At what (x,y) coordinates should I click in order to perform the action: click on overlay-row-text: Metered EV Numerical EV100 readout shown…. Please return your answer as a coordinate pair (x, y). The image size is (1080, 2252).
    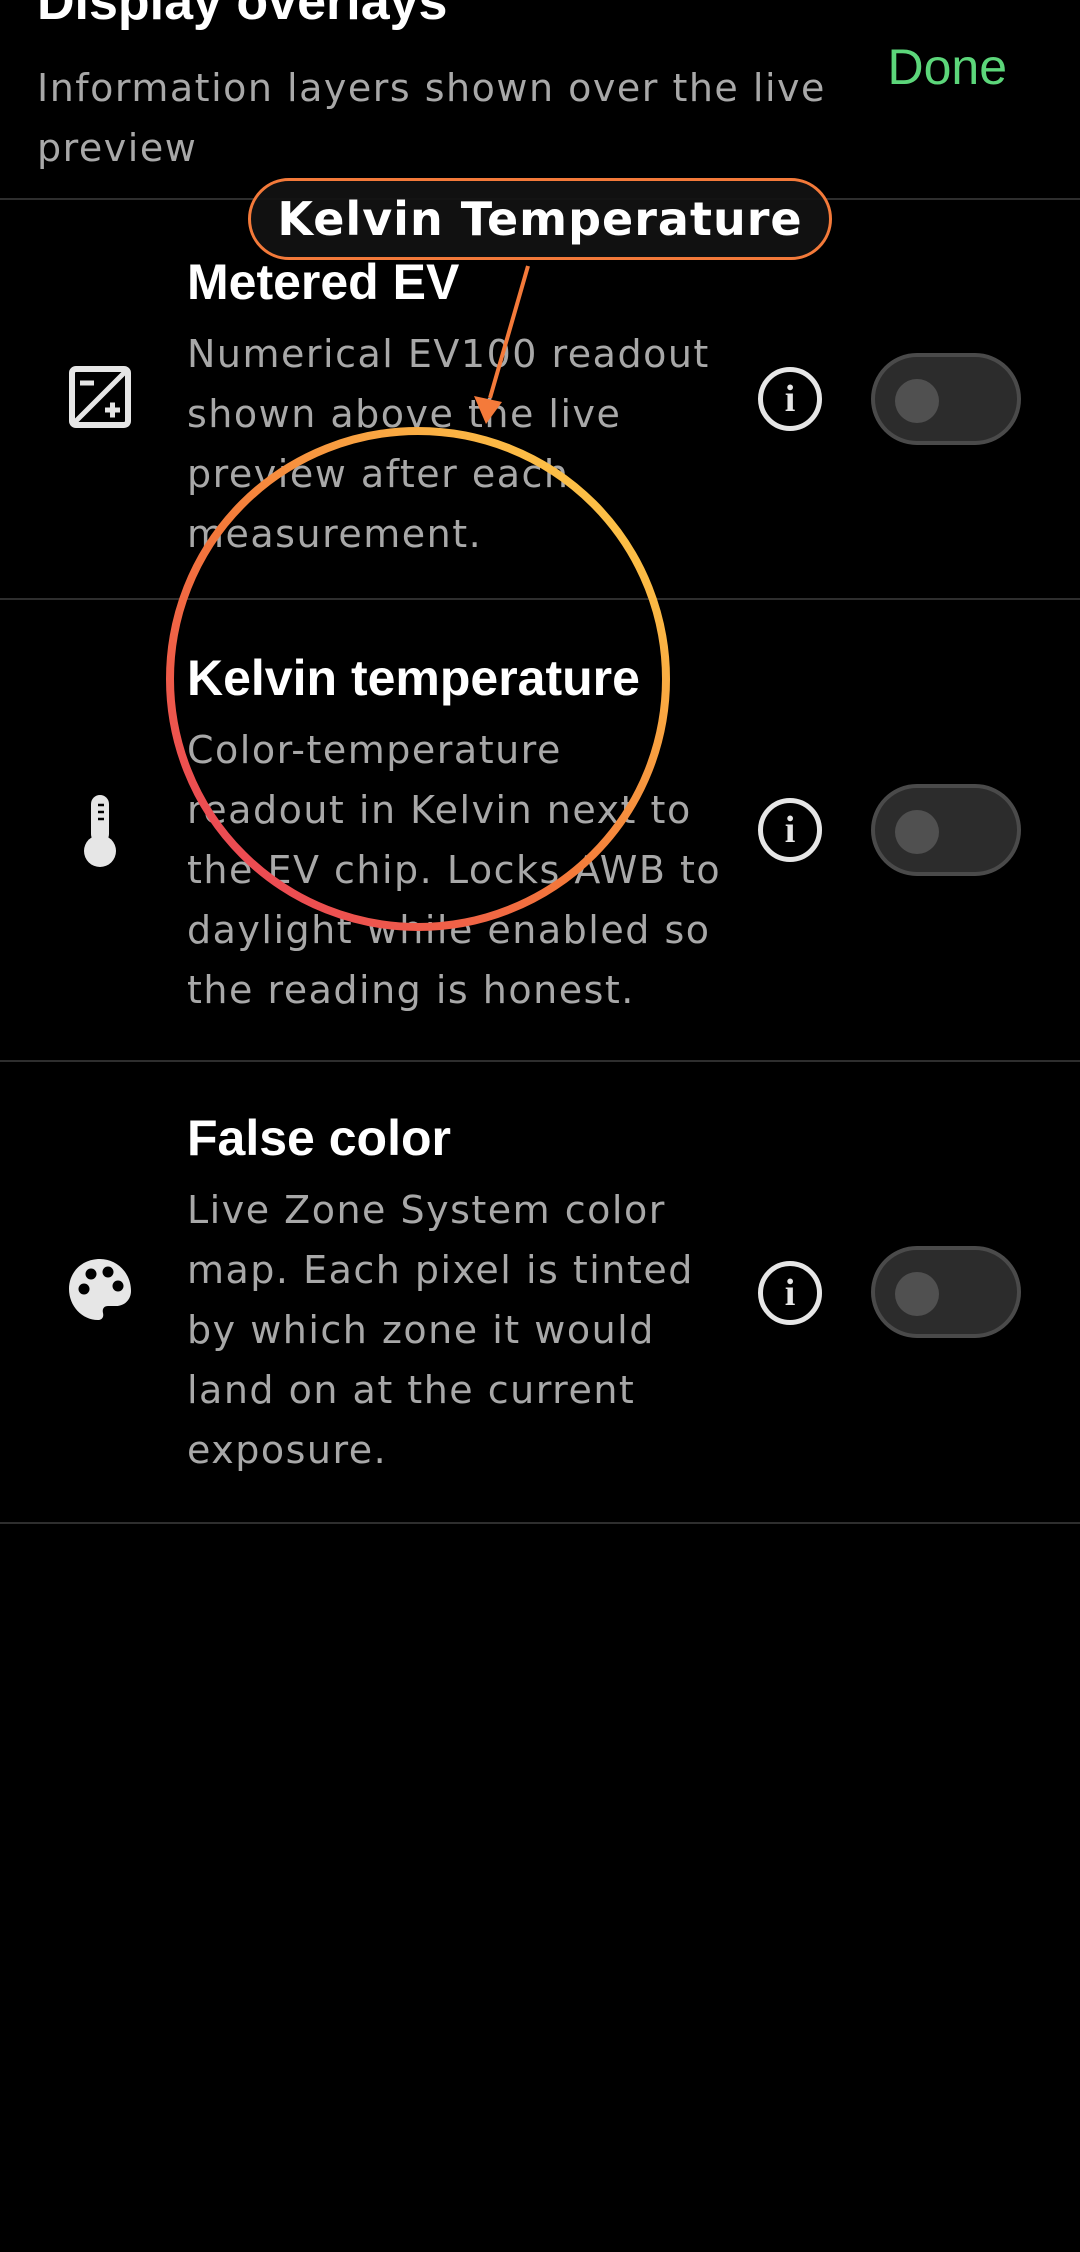
    Looking at the image, I should click on (457, 408).